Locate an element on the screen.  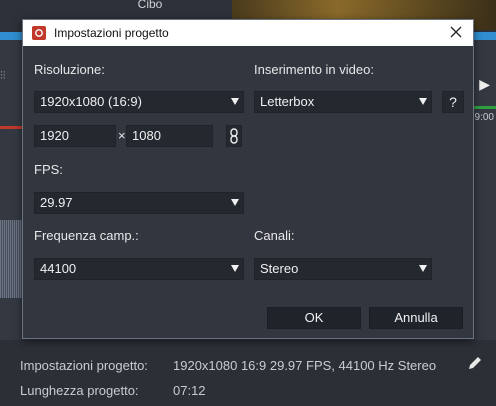
fps-value: 29.97 is located at coordinates (56, 202).